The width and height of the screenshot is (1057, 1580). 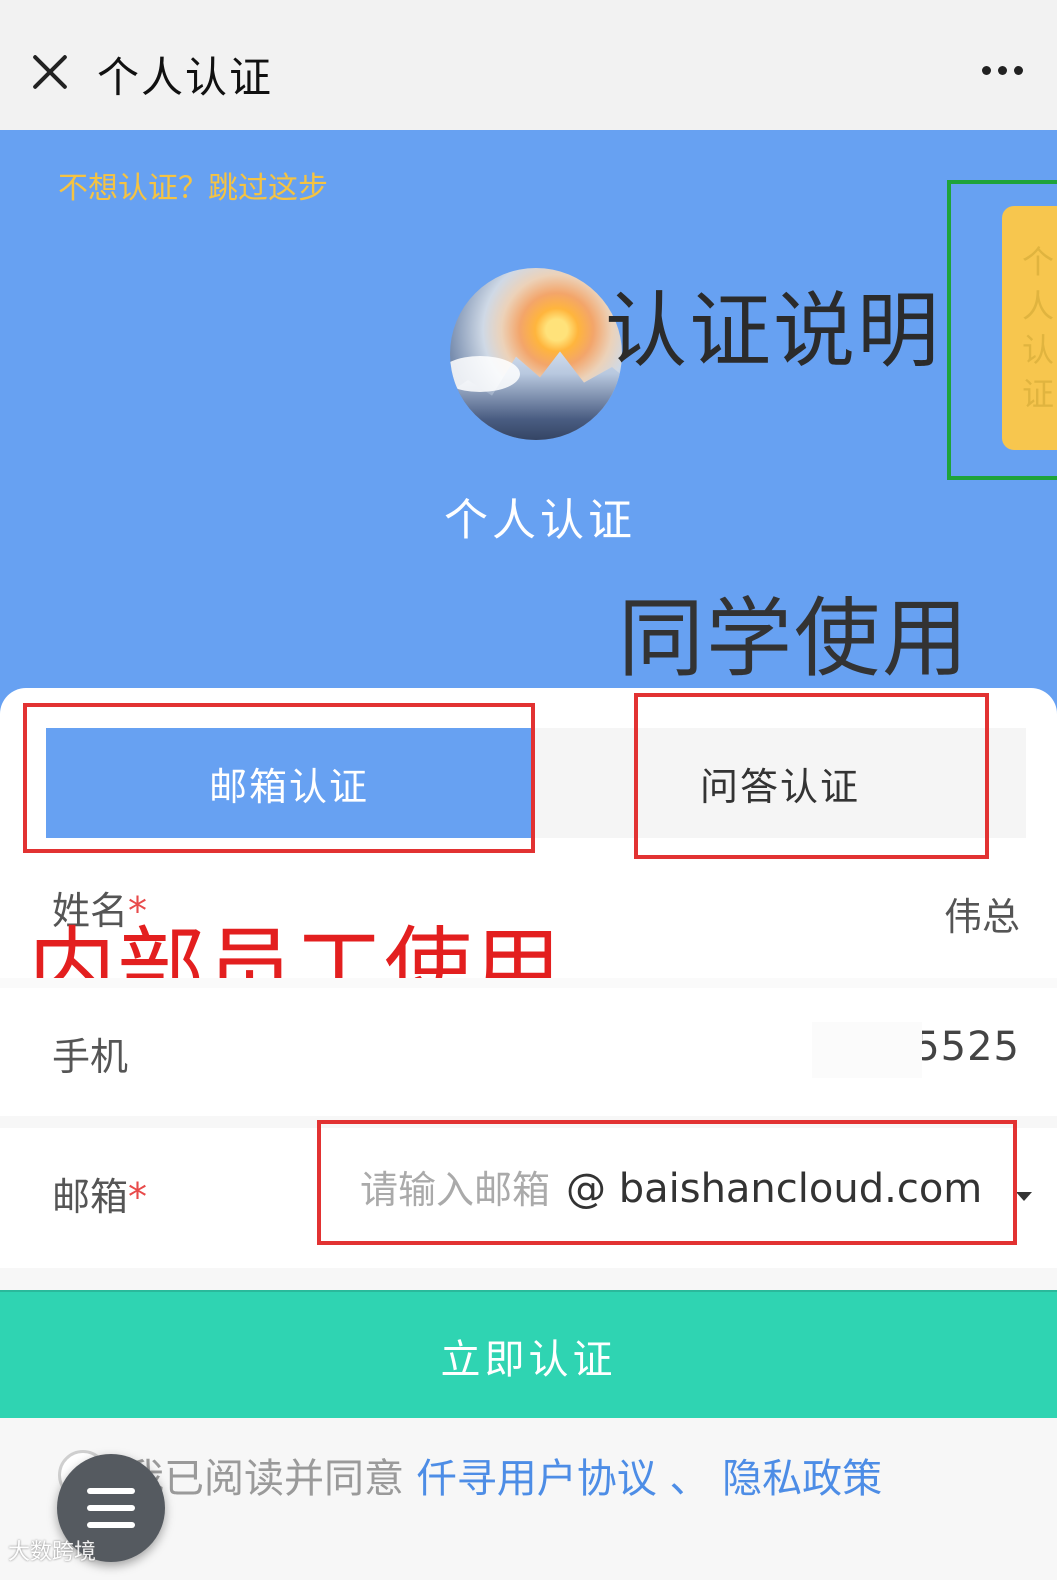 What do you see at coordinates (540, 520) in the screenshot?
I see `banner-title: 个人认证` at bounding box center [540, 520].